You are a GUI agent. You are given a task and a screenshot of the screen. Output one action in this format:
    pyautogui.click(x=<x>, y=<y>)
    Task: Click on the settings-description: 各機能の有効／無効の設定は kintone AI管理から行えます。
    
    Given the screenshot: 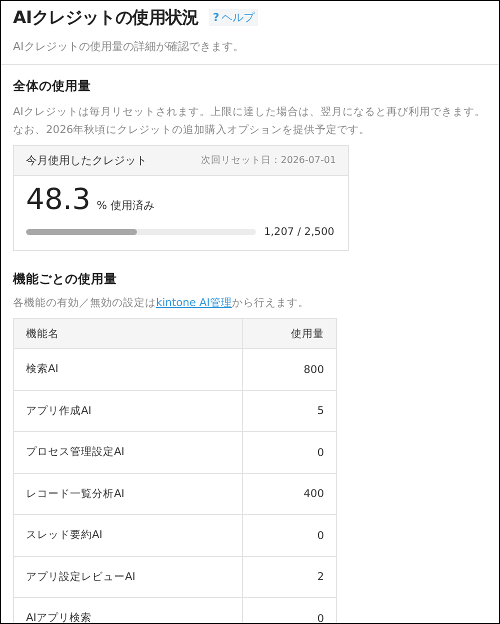 What is the action you would take?
    pyautogui.click(x=161, y=303)
    